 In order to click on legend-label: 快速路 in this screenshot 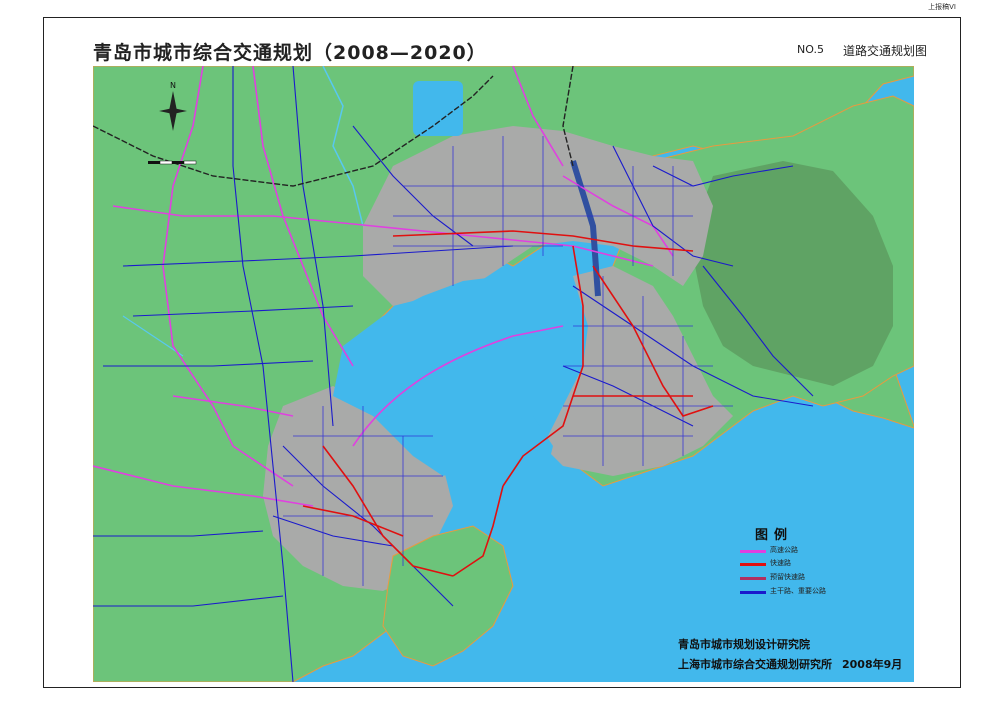, I will do `click(780, 563)`.